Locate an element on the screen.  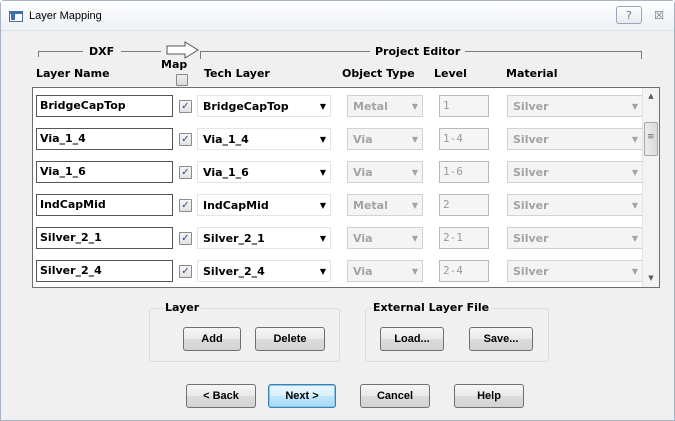
layer-name-field: Via_1_6 is located at coordinates (104, 172).